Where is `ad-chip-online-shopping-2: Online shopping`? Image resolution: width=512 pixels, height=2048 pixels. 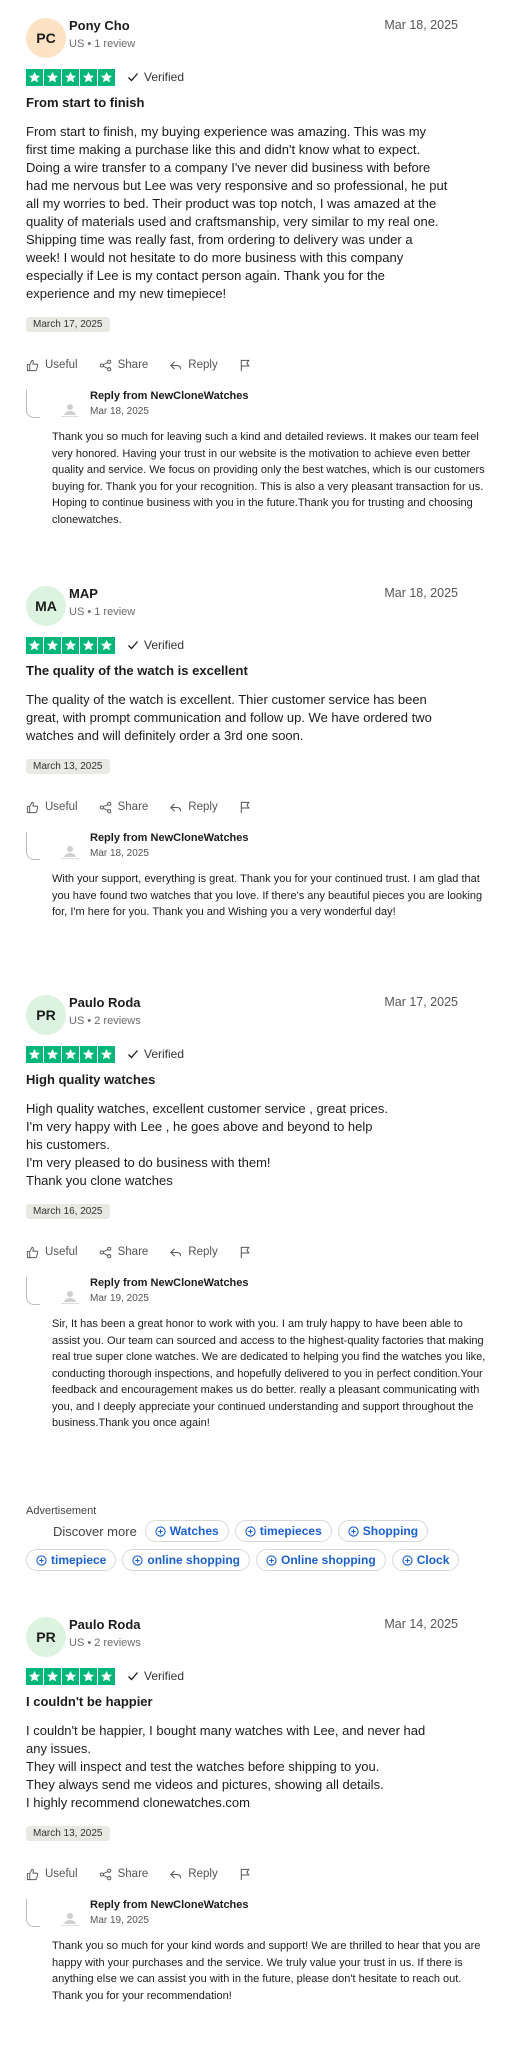
ad-chip-online-shopping-2: Online shopping is located at coordinates (321, 1560).